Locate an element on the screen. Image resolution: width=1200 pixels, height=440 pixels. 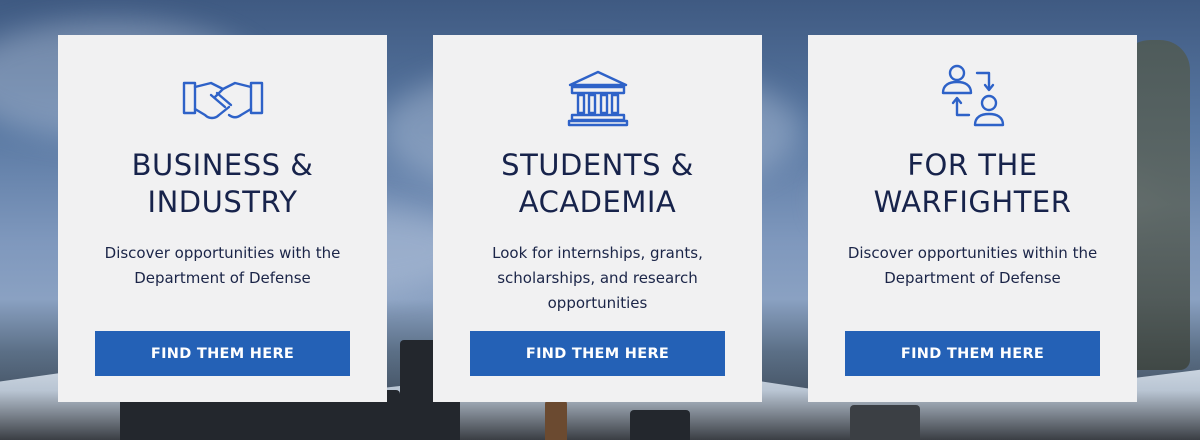
institution-icon is located at coordinates (598, 98).